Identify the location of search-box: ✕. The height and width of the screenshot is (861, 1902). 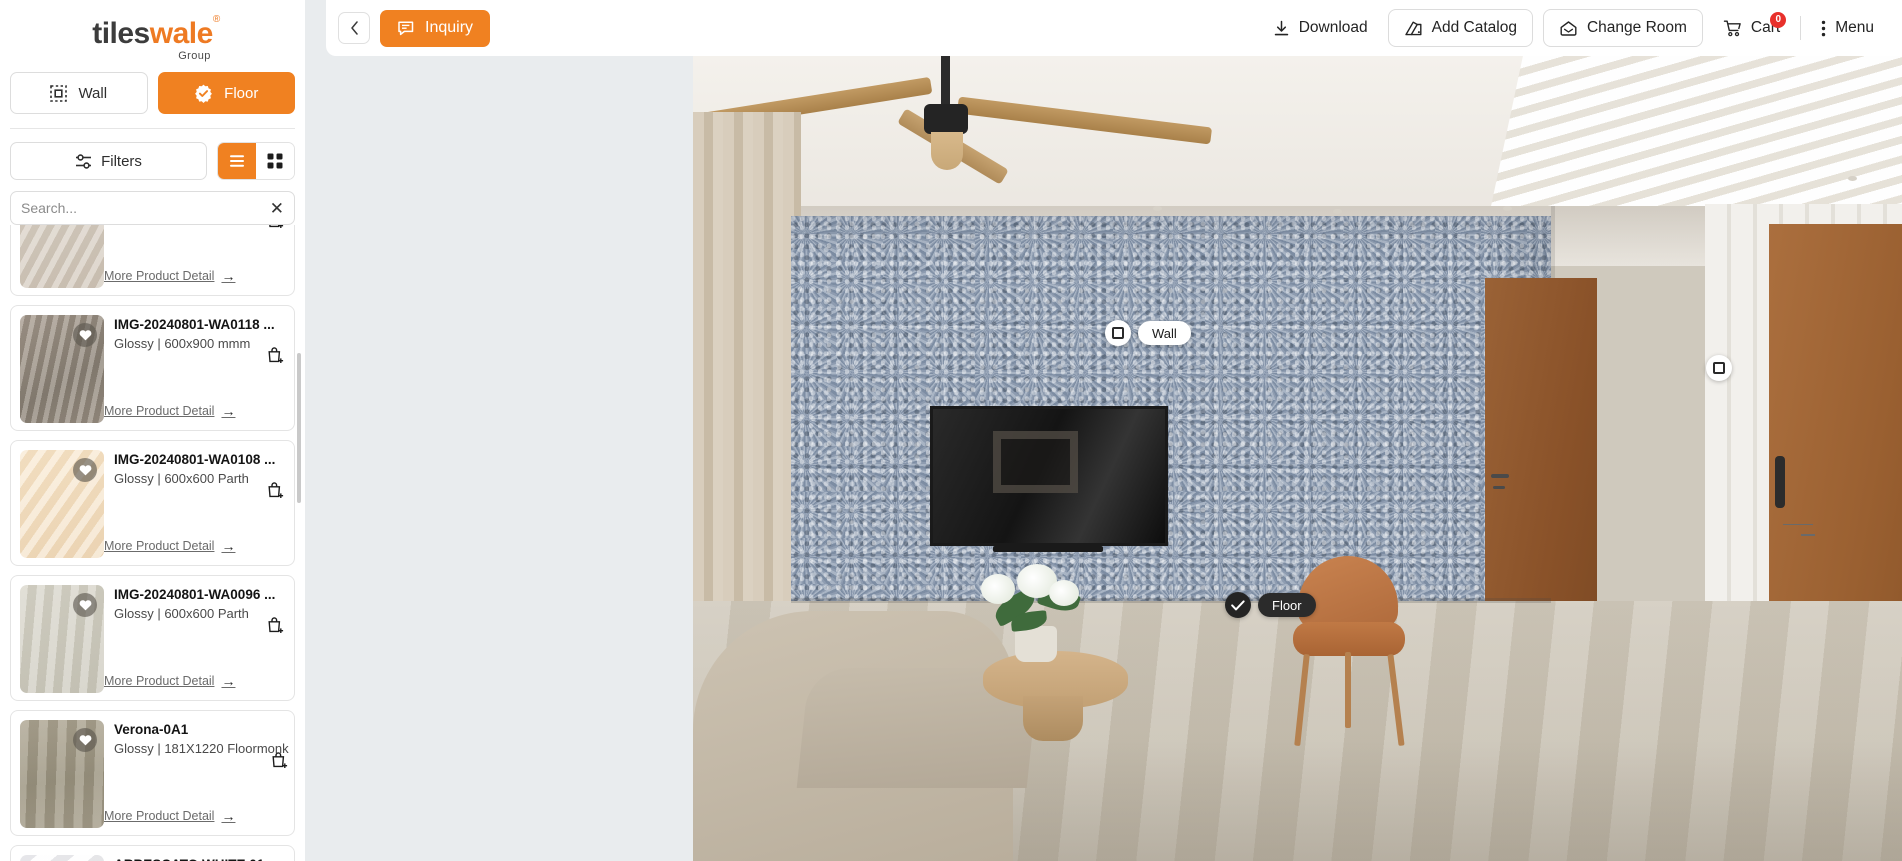
(152, 208).